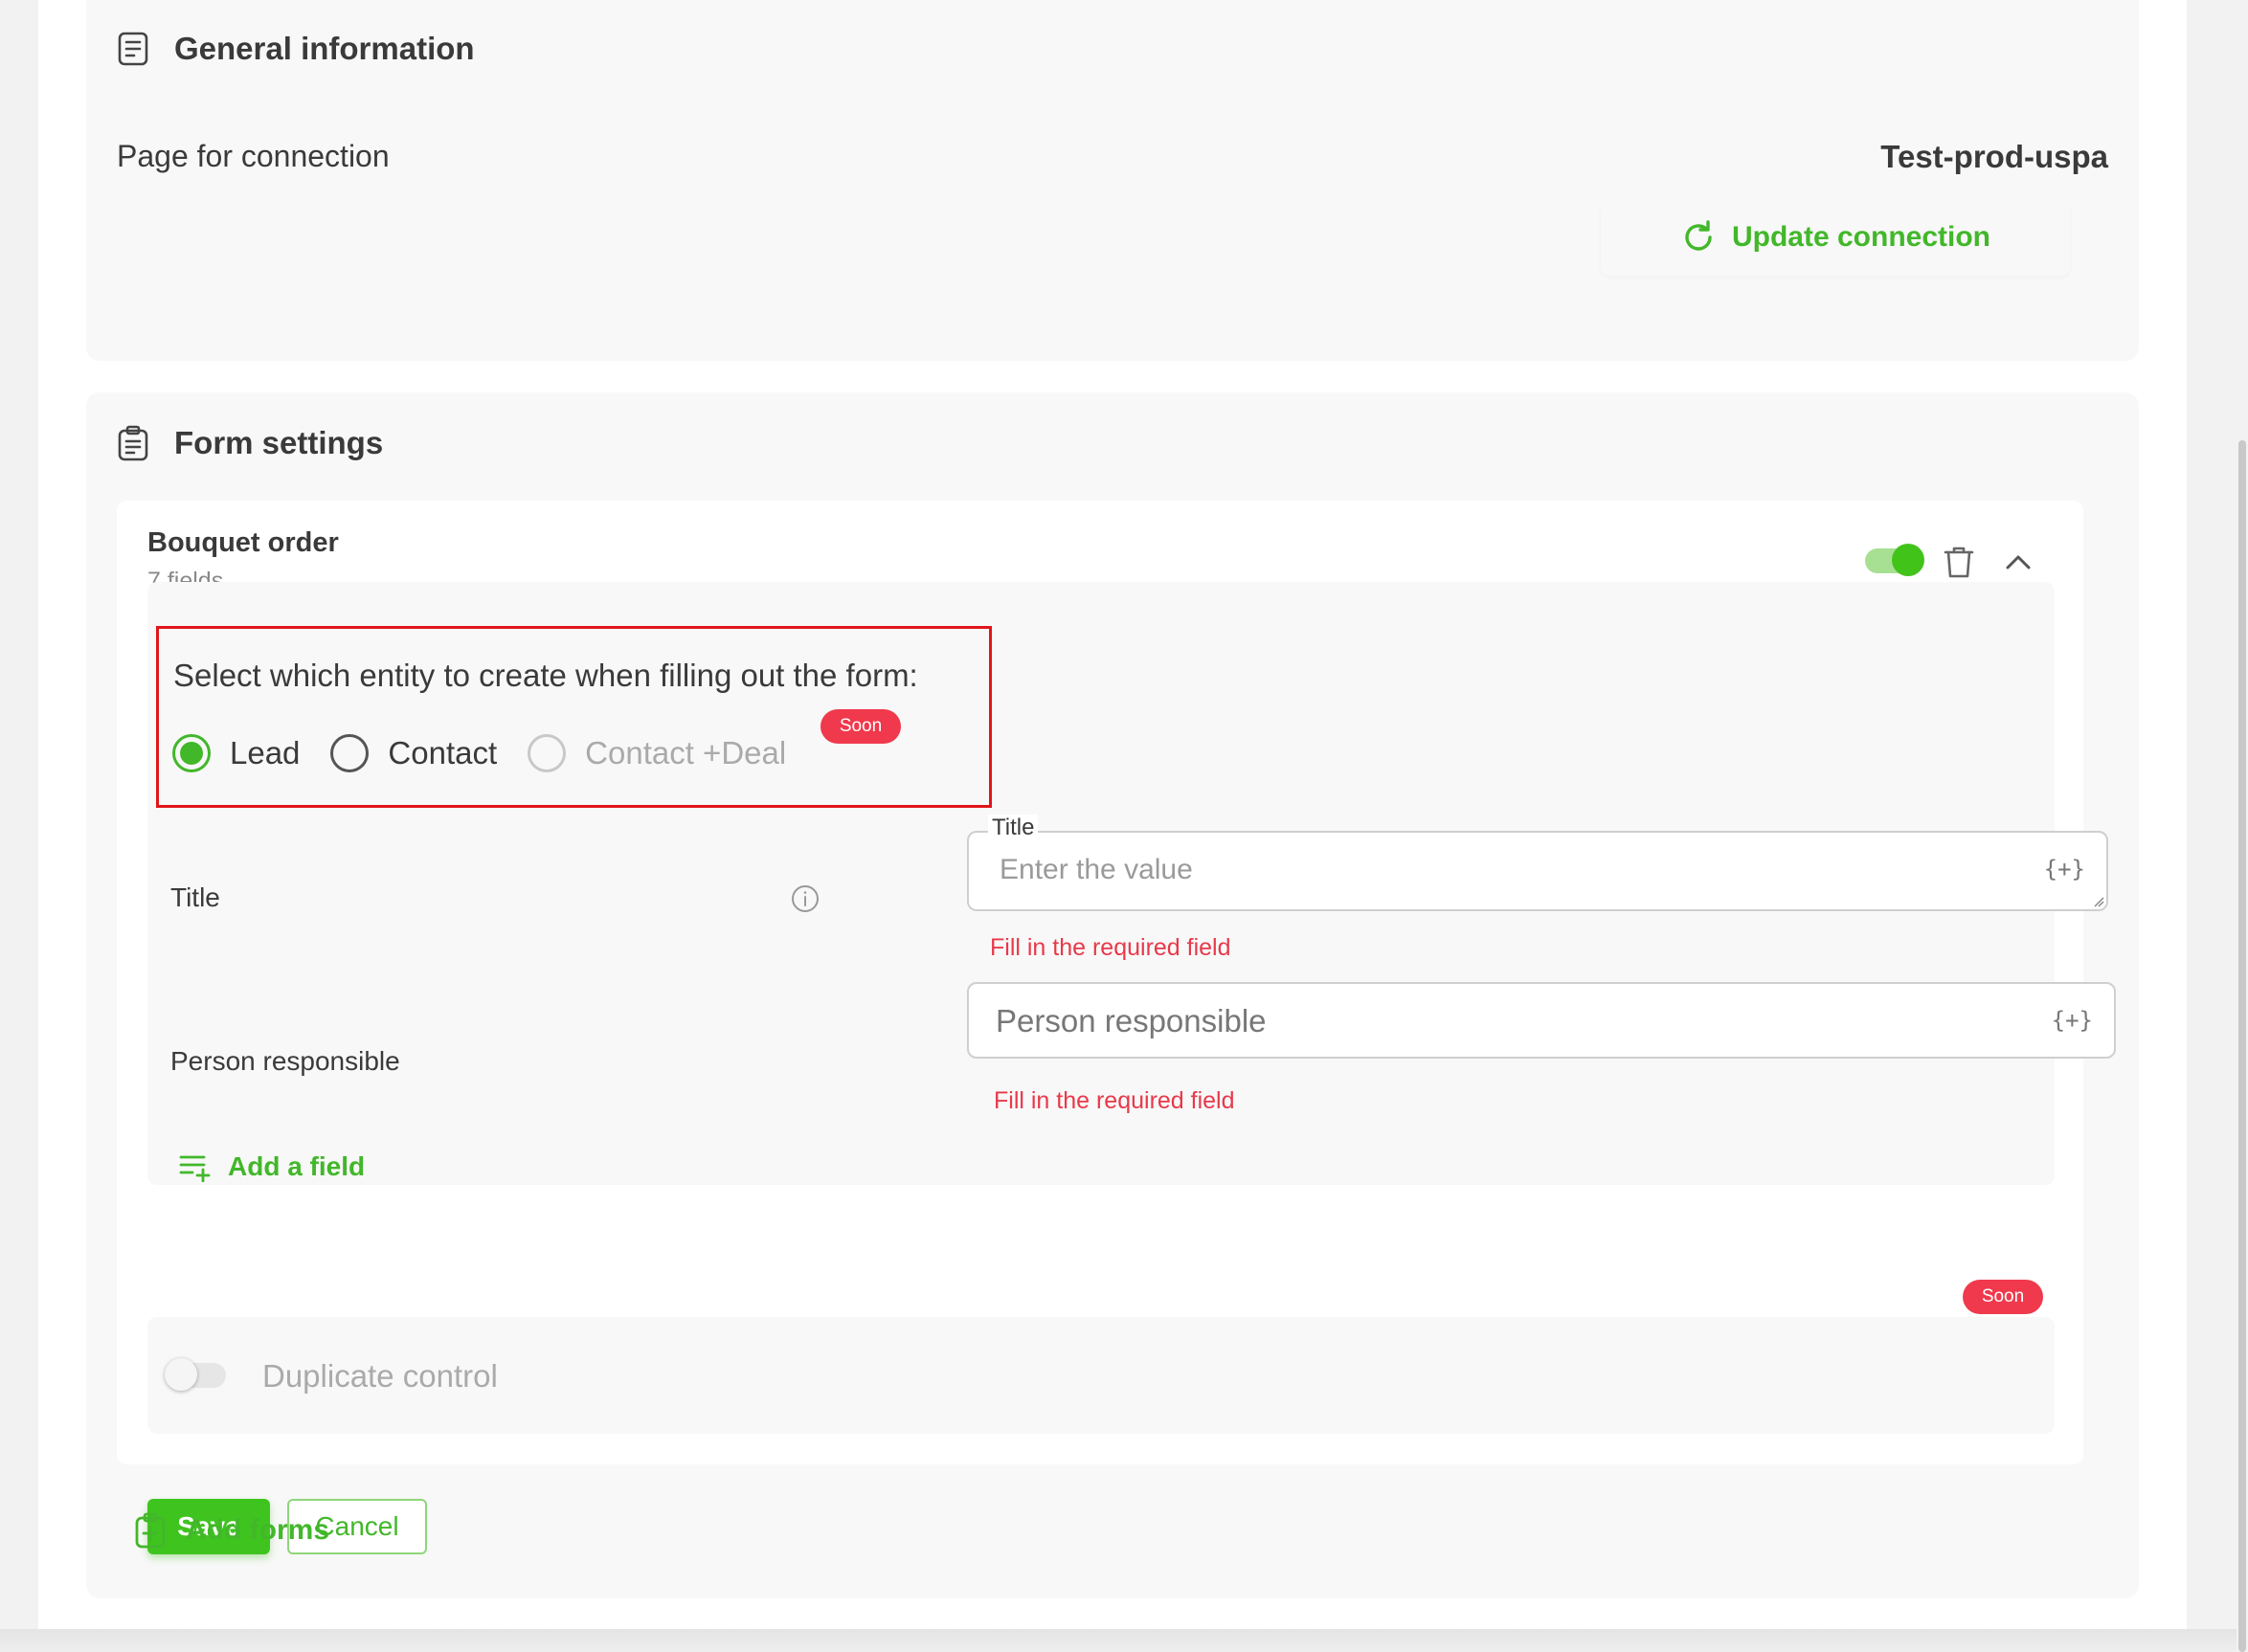 The width and height of the screenshot is (2248, 1652). I want to click on trash-icon, so click(1959, 562).